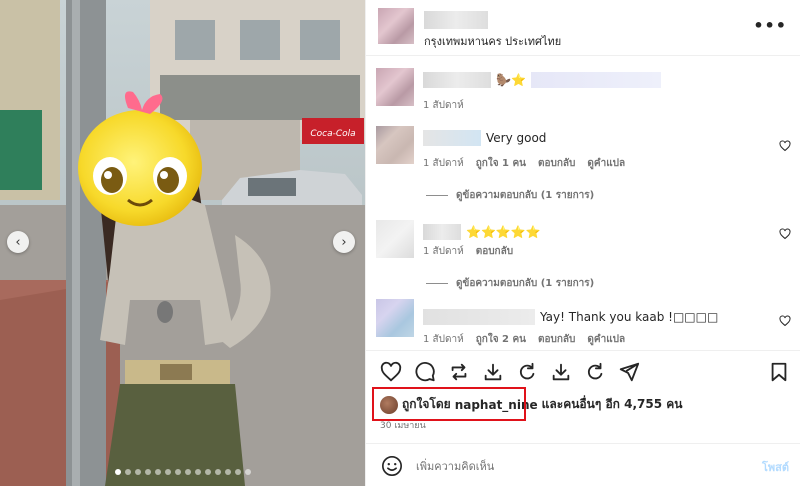 This screenshot has height=486, width=800. Describe the element at coordinates (449, 404) in the screenshot. I see `highlight-box` at that location.